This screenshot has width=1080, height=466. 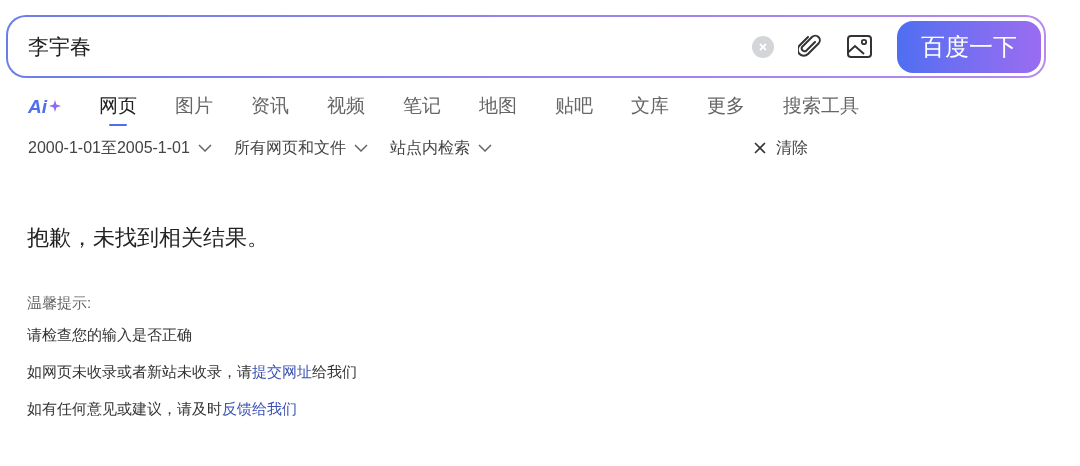 What do you see at coordinates (118, 112) in the screenshot?
I see `nav-tab: 网页` at bounding box center [118, 112].